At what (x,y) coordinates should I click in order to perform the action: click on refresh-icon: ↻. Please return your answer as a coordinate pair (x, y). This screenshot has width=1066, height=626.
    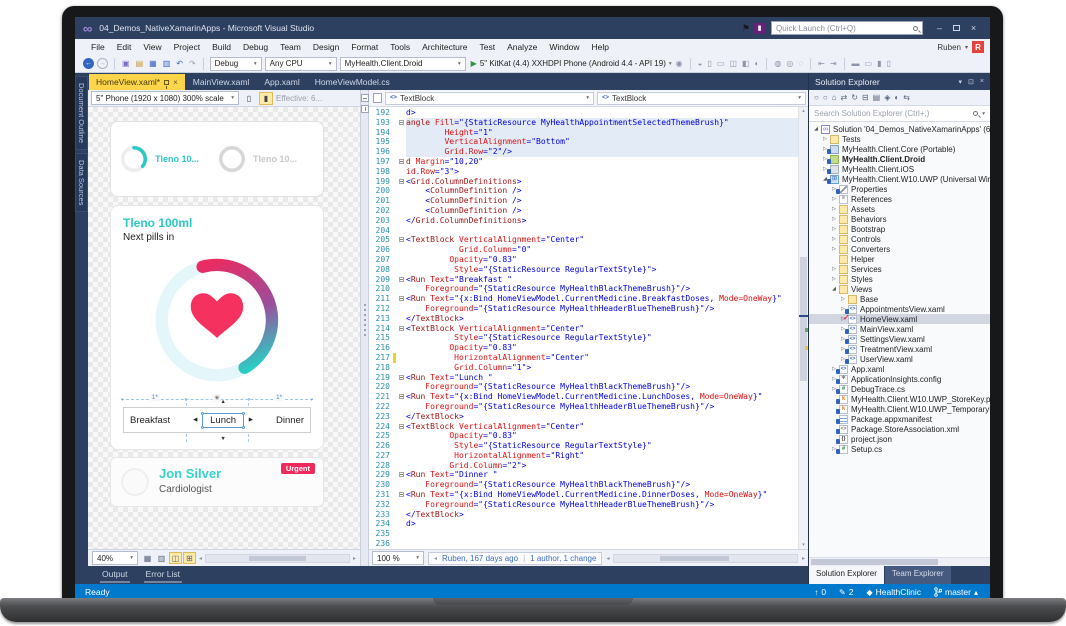
    Looking at the image, I should click on (854, 97).